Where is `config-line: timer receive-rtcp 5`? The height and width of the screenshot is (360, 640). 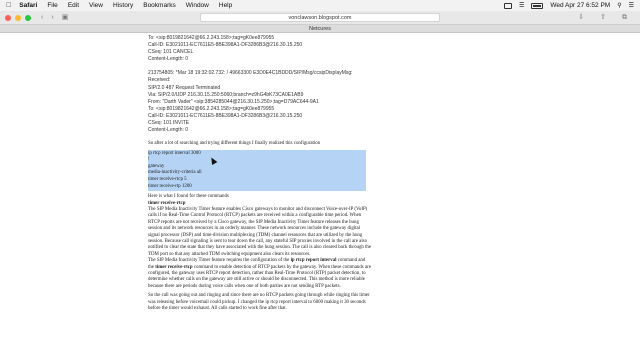
config-line: timer receive-rtcp 5 is located at coordinates (167, 179).